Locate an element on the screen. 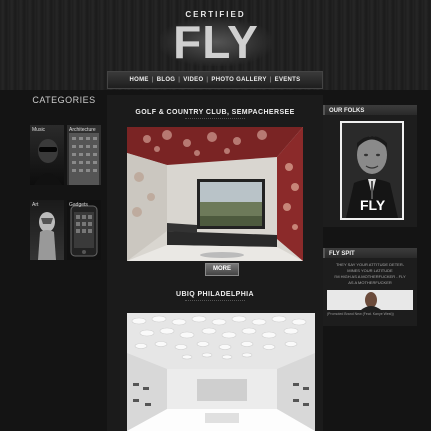  interior-photo is located at coordinates (215, 194).